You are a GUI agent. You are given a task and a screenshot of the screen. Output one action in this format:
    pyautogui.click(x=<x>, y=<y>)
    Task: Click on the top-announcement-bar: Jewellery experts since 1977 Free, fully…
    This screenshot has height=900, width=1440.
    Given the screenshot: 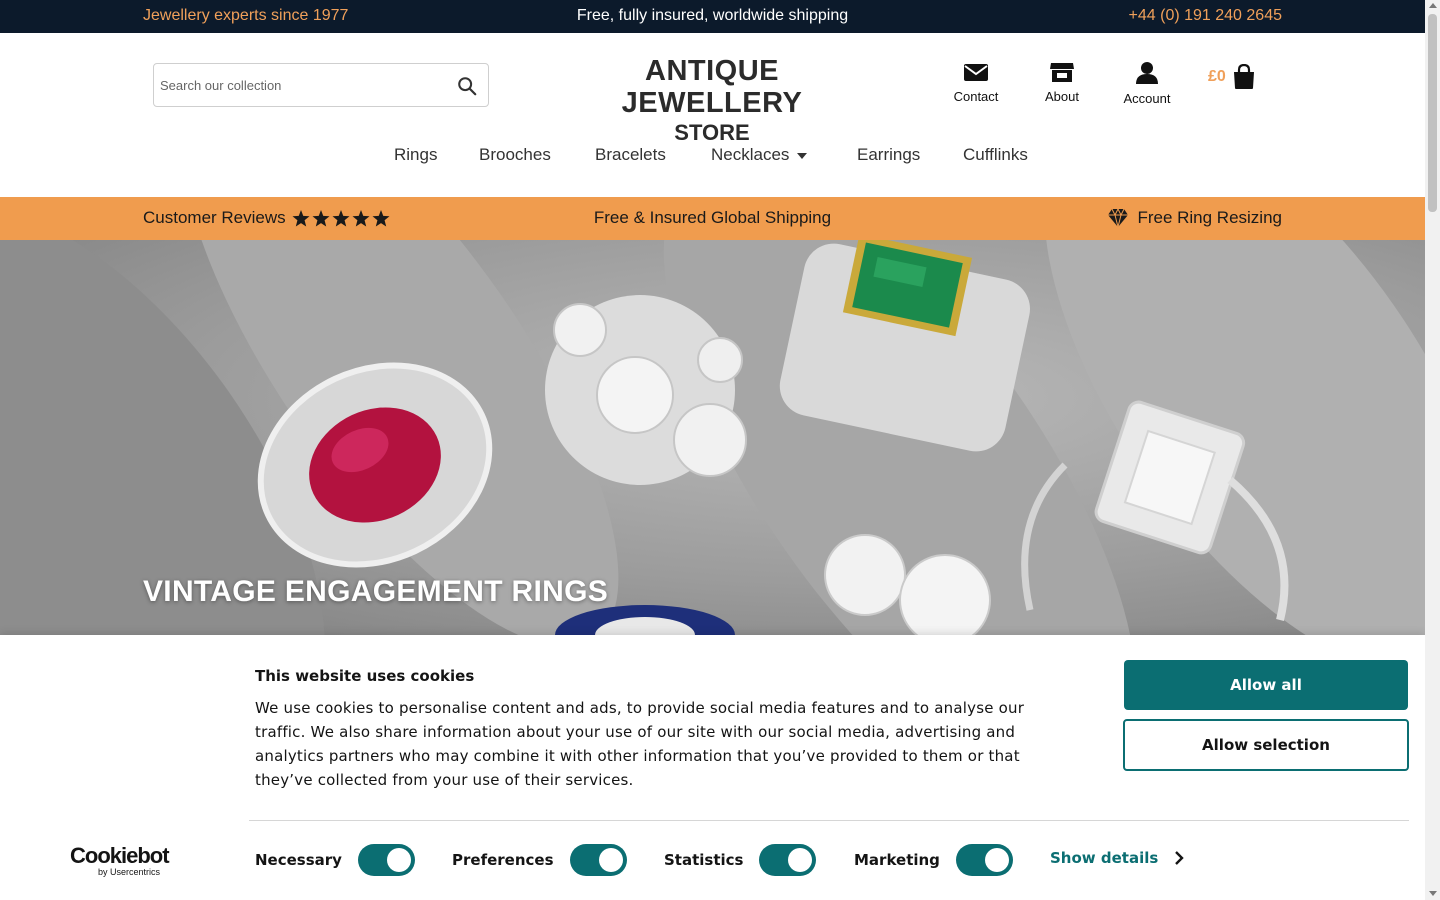 What is the action you would take?
    pyautogui.click(x=712, y=16)
    